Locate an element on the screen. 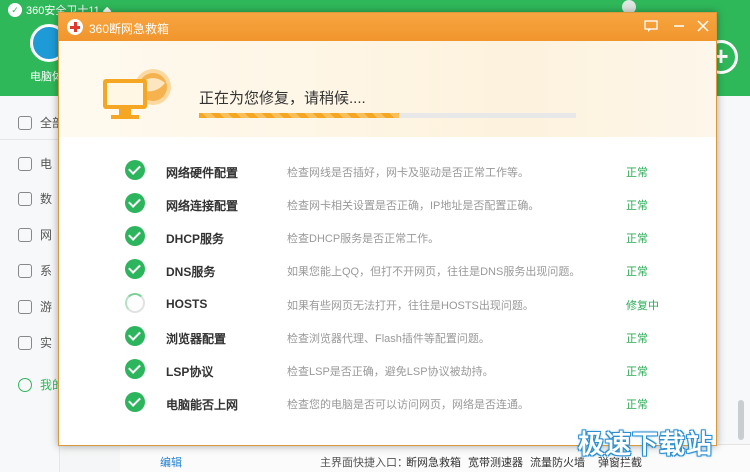 This screenshot has height=472, width=750. quick-link-speed-test: 宽带测速器 is located at coordinates (495, 462).